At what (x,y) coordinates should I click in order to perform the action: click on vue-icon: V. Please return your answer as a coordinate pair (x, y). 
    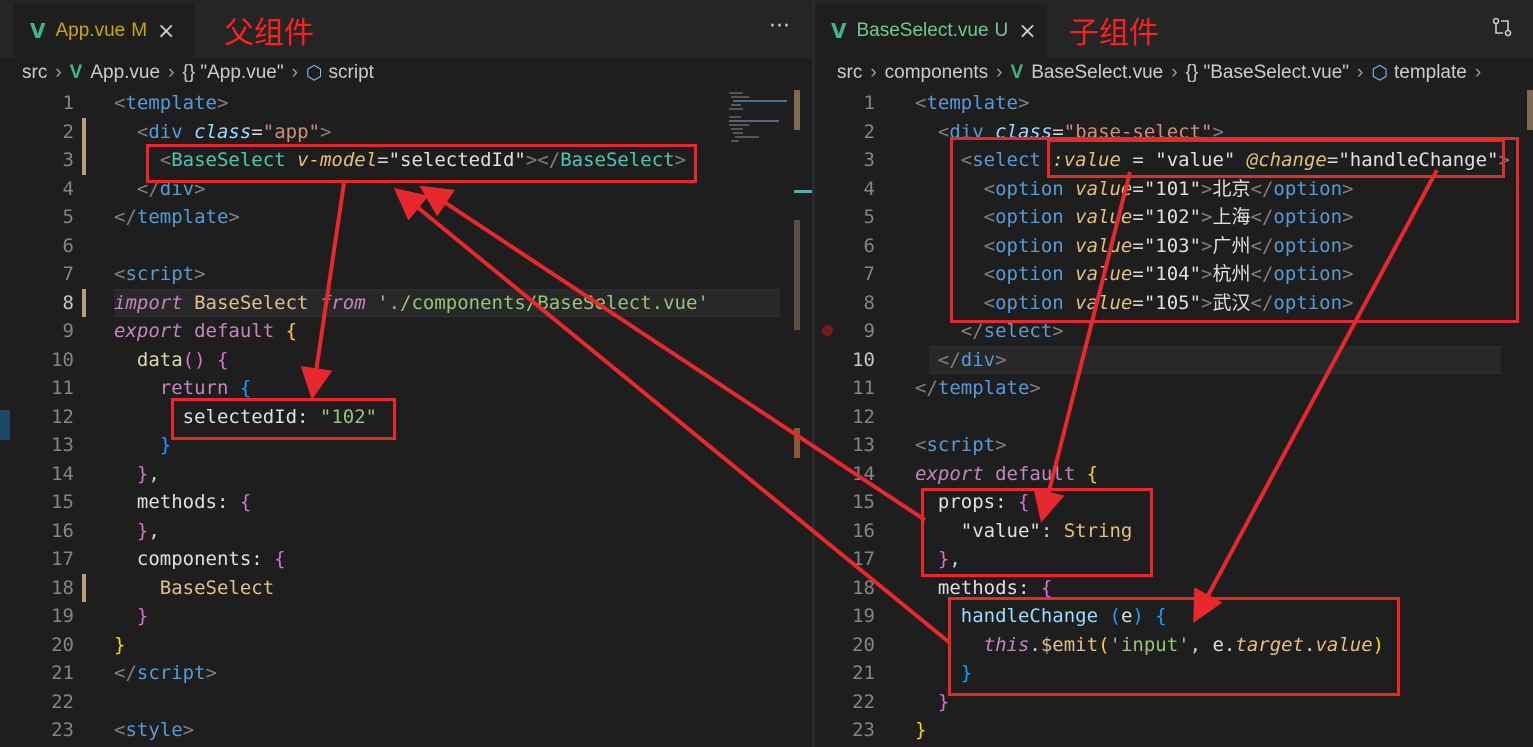
    Looking at the image, I should click on (38, 31).